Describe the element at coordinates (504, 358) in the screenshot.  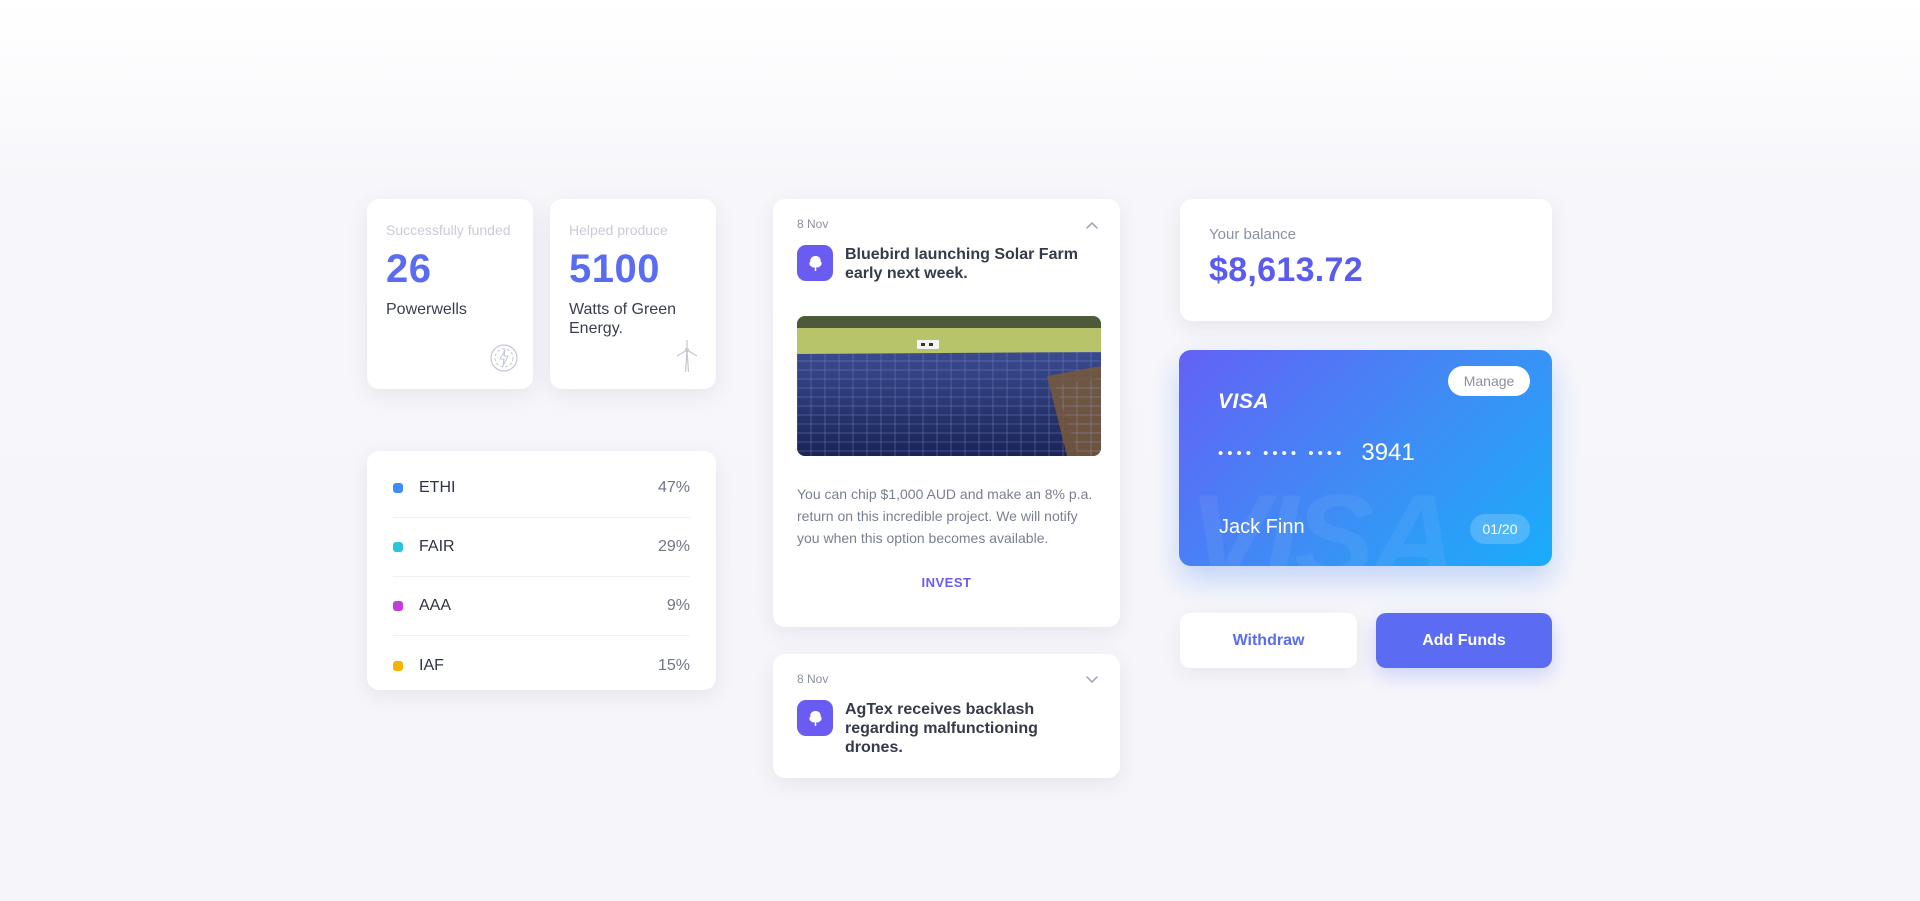
I see `energy-icon` at that location.